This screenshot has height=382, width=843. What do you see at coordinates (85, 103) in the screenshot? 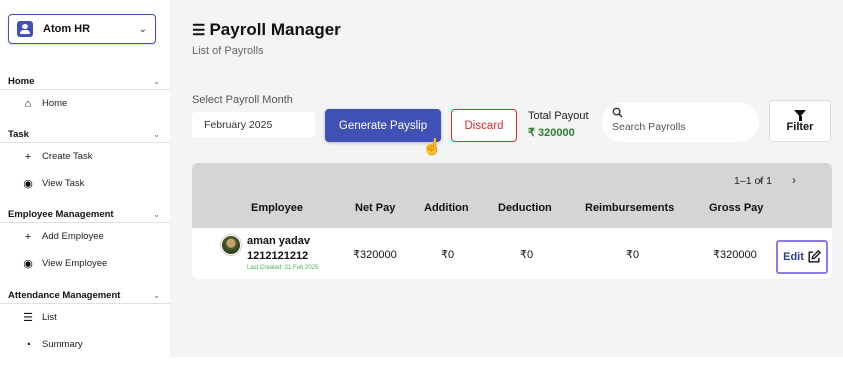
I see `sidebar-item-home: ⌂ Home` at bounding box center [85, 103].